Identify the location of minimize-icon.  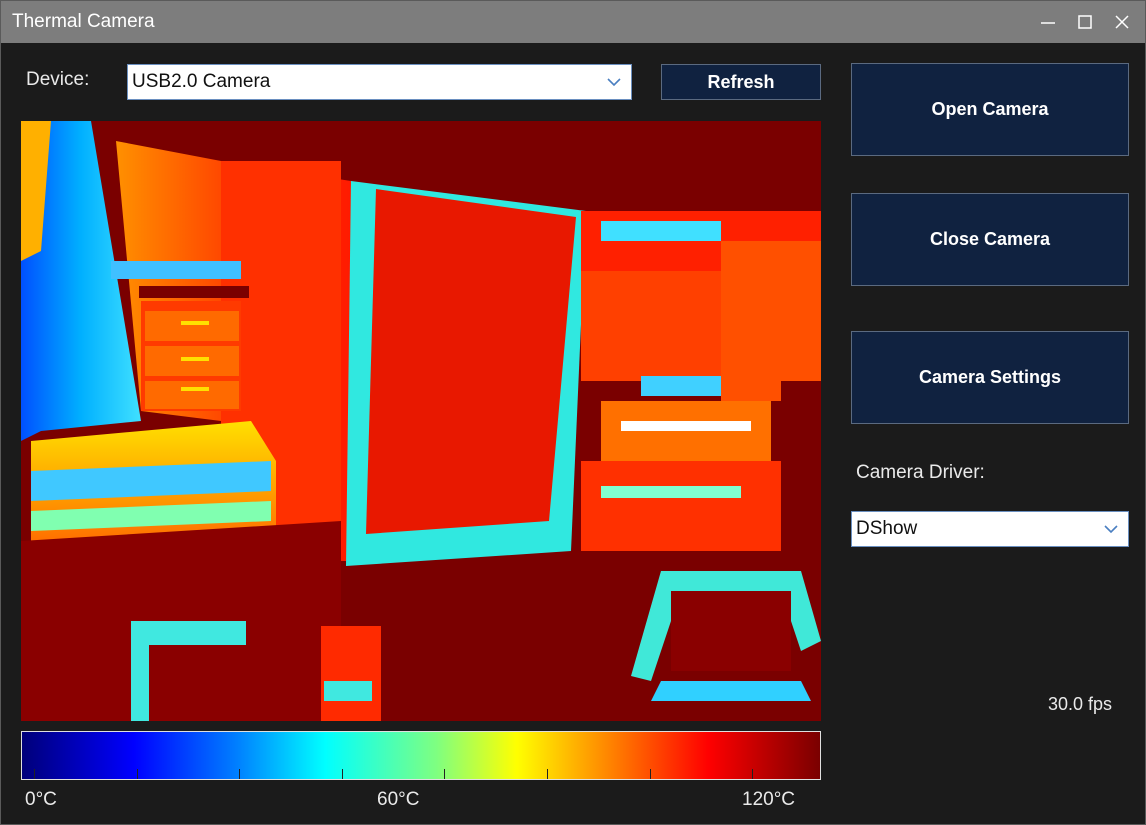
(1048, 22).